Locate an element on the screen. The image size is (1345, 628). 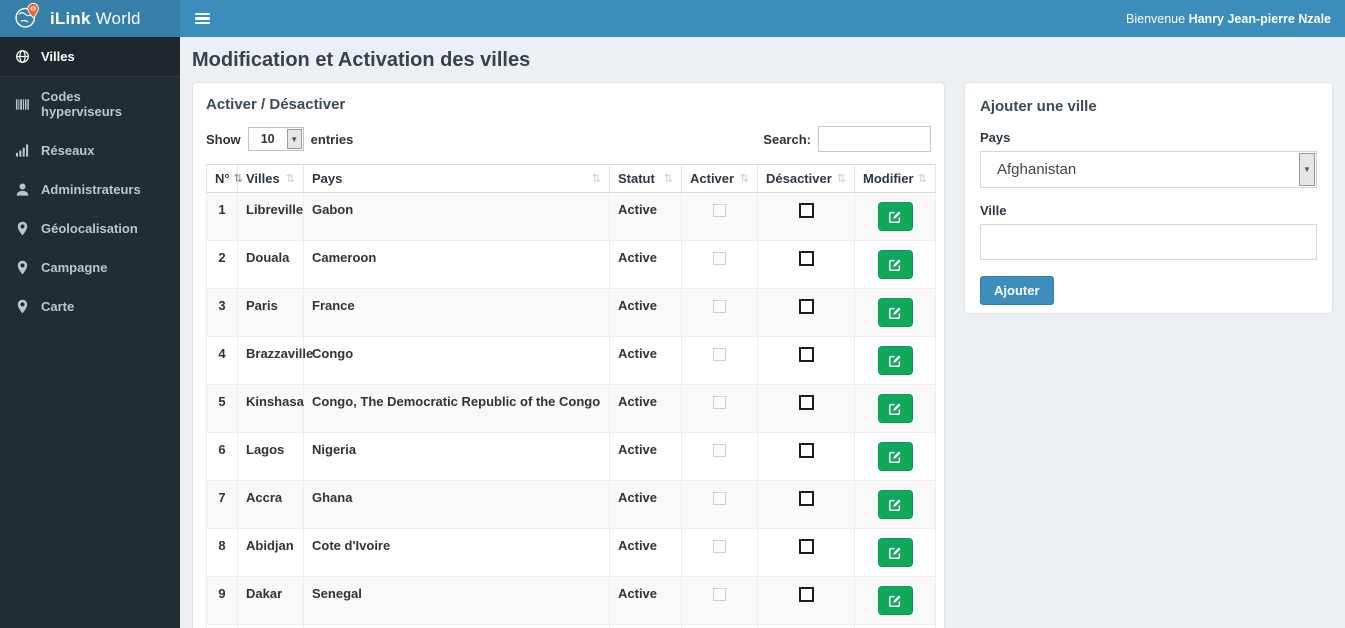
search-label: Search: is located at coordinates (787, 139).